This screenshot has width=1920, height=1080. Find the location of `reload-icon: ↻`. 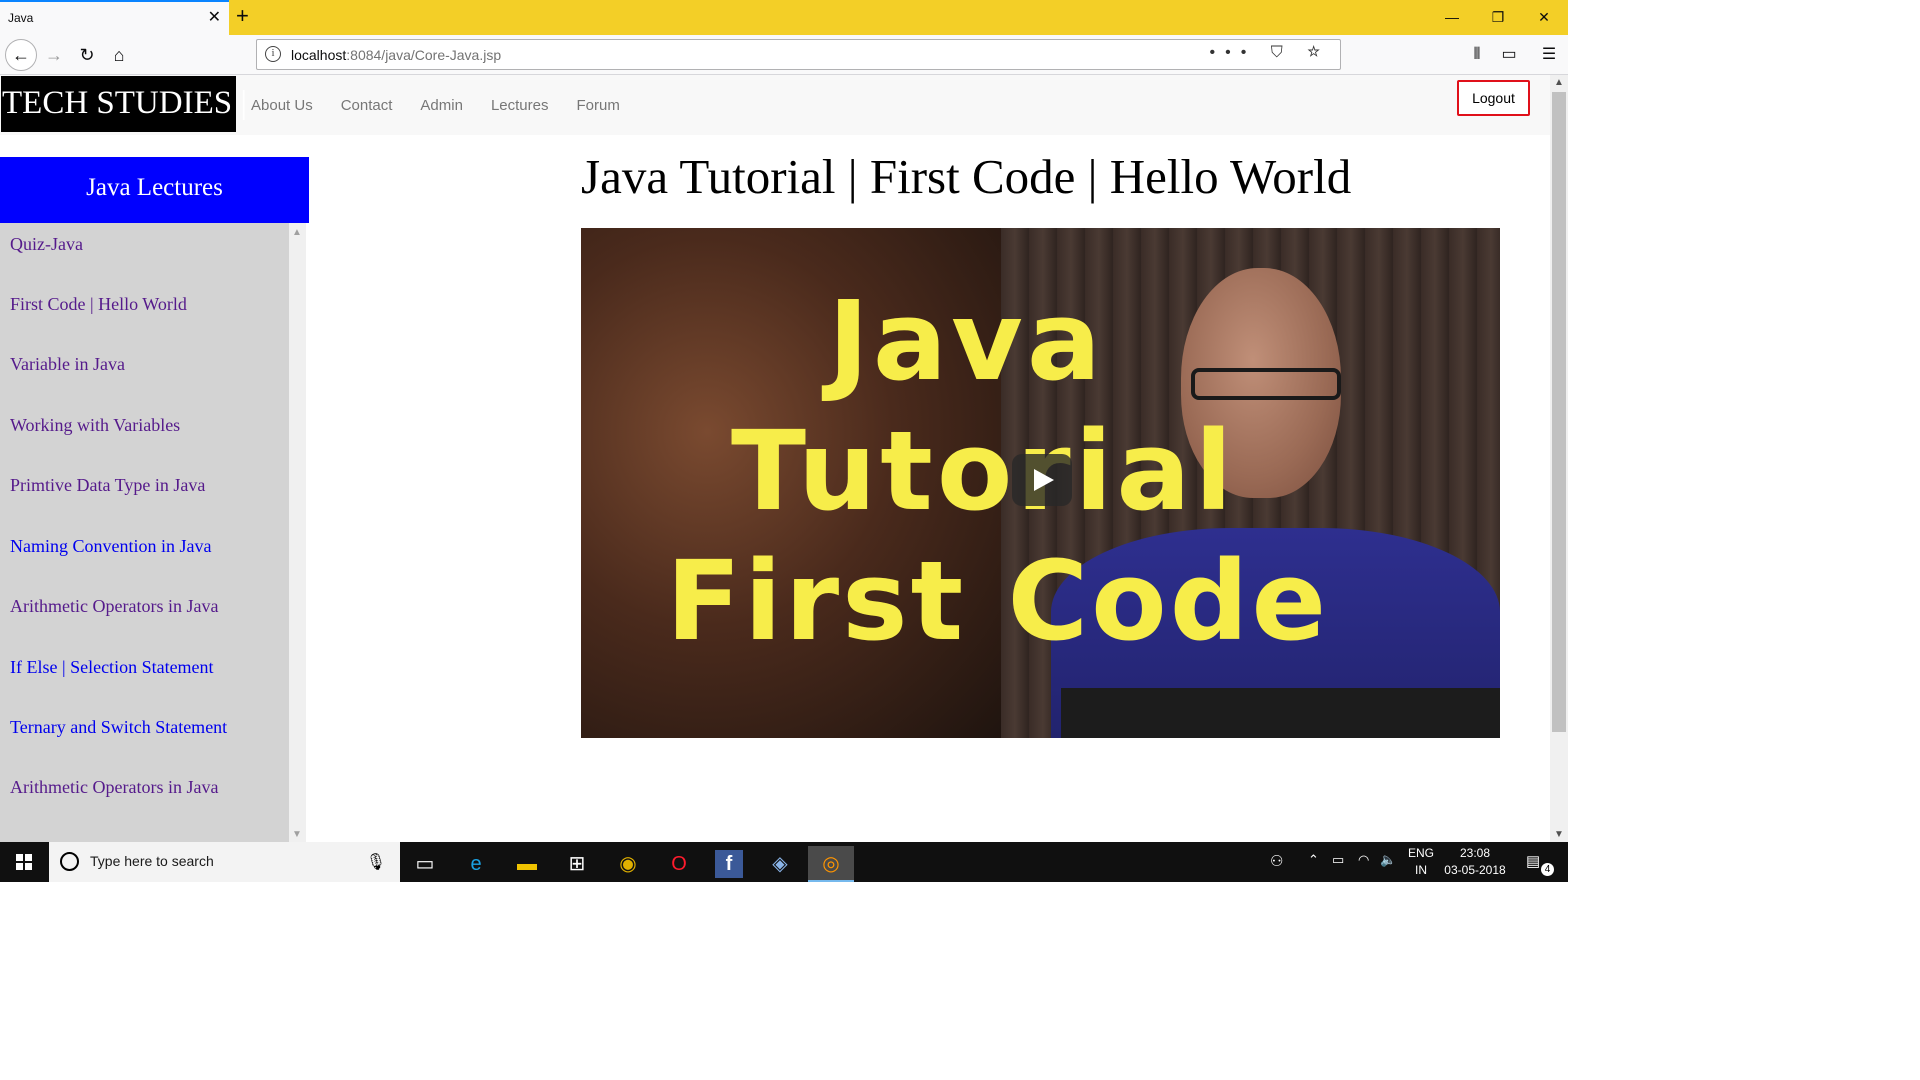

reload-icon: ↻ is located at coordinates (87, 55).